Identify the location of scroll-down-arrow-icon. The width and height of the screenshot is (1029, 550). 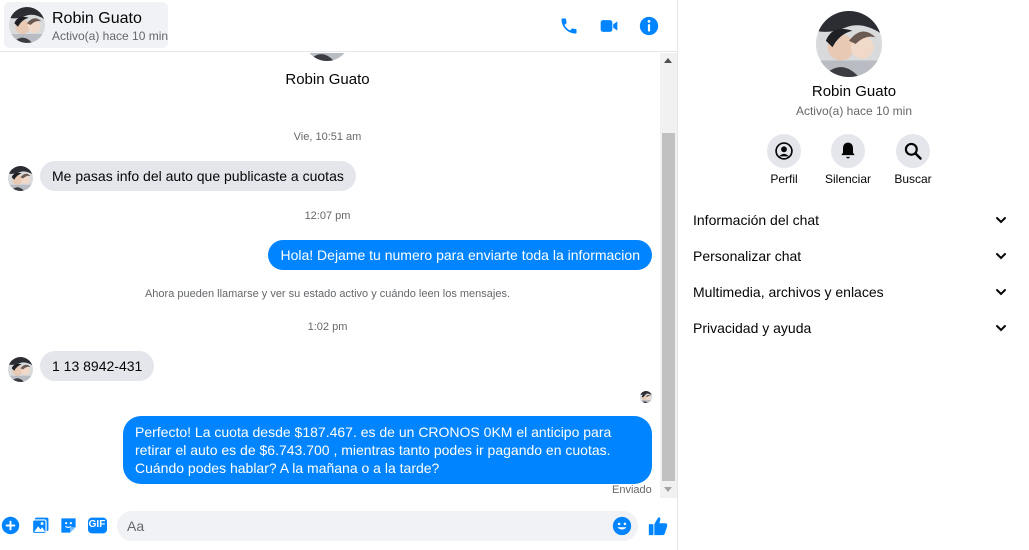
(668, 489).